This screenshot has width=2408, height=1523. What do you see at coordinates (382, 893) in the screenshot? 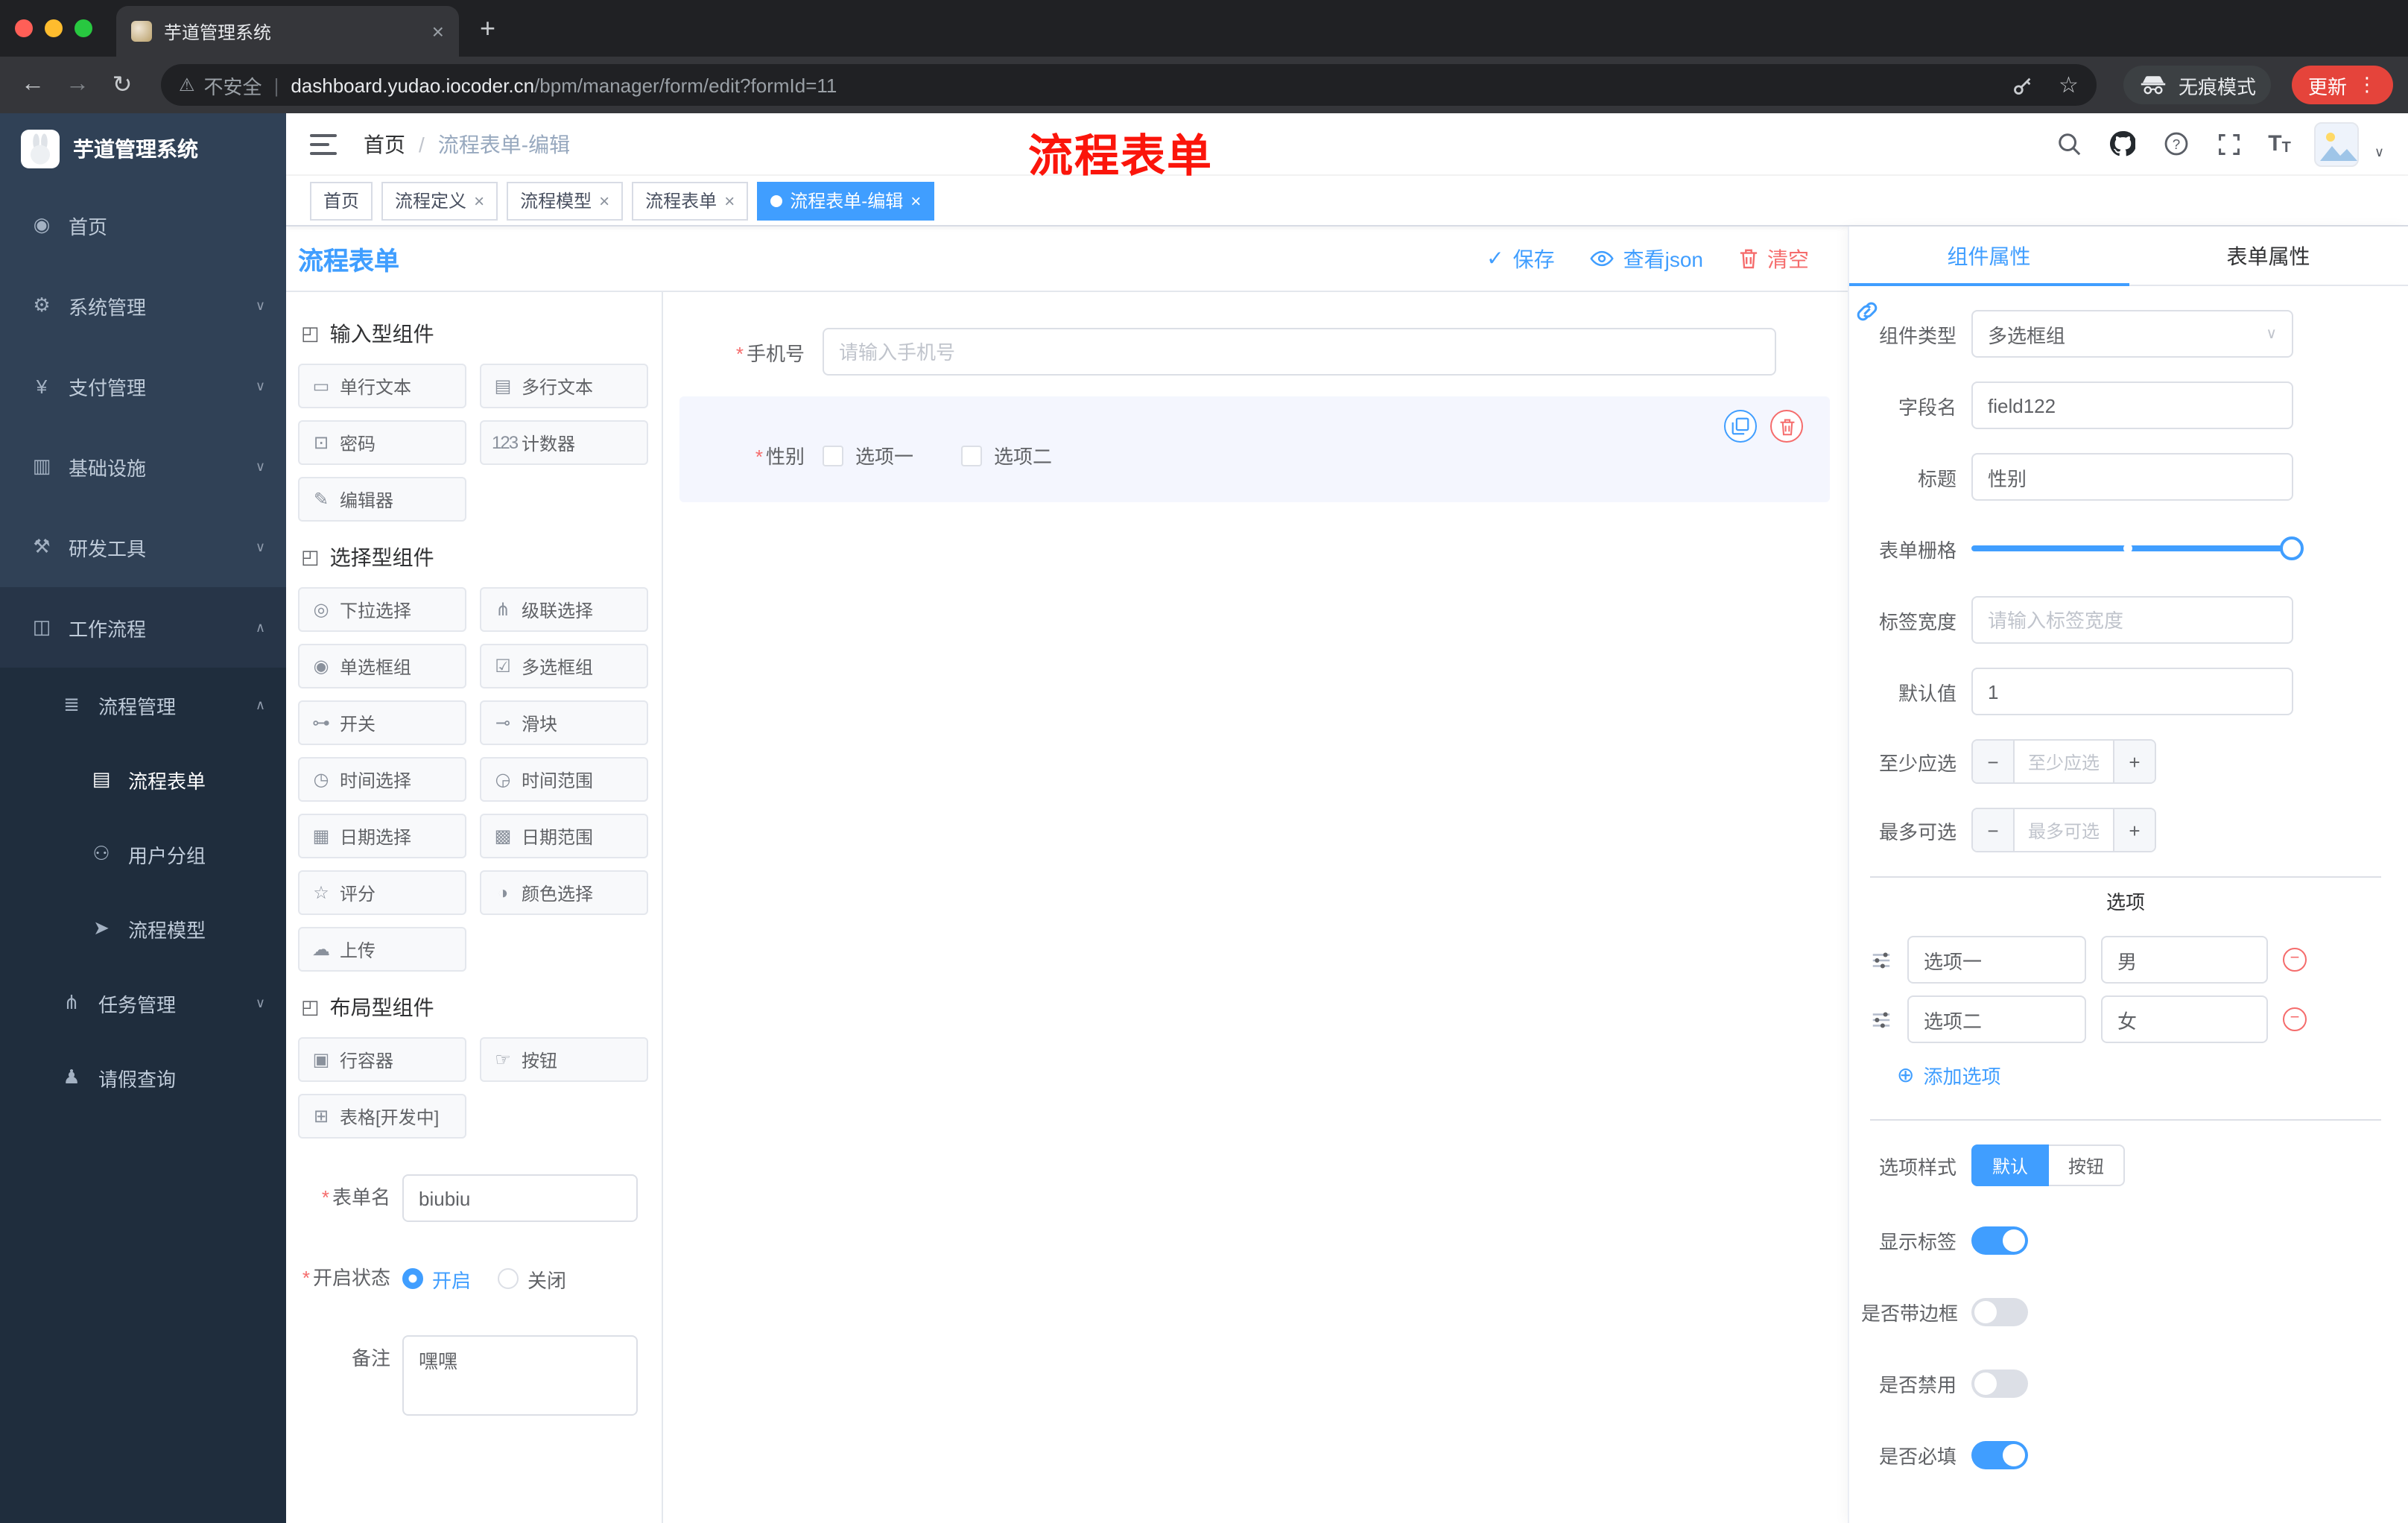
I see `palette-item-rate: ☆ 评分` at bounding box center [382, 893].